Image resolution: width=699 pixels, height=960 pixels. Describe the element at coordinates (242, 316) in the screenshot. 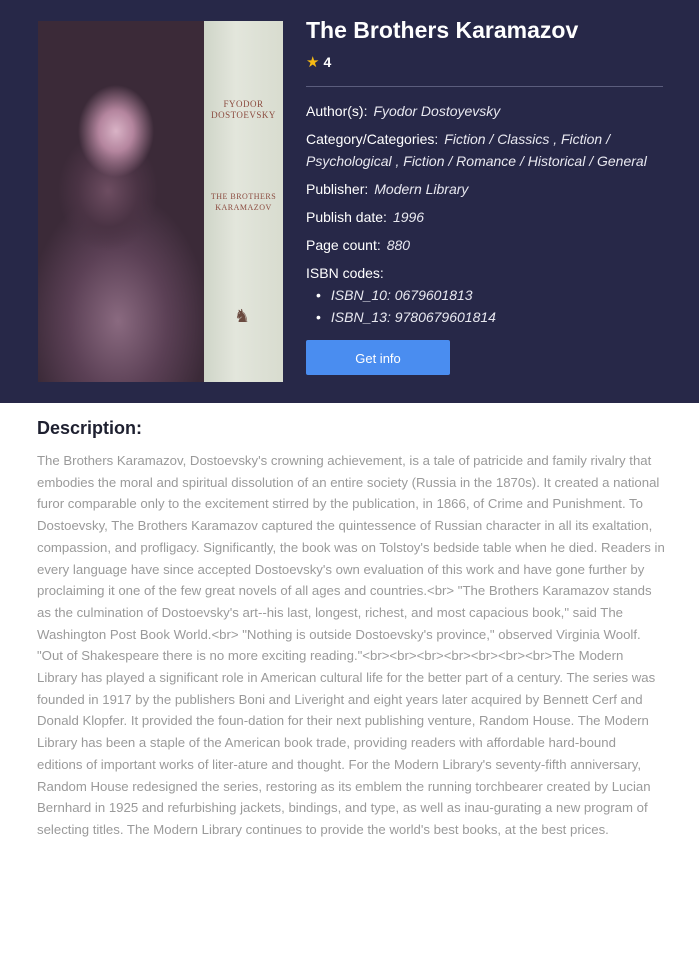

I see `torchbearer-logo-icon: ♞` at that location.